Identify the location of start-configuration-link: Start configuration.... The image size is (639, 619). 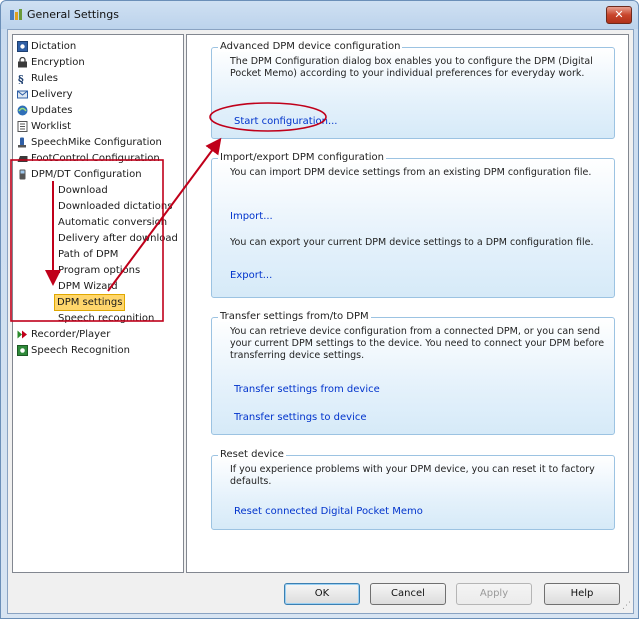
(285, 121).